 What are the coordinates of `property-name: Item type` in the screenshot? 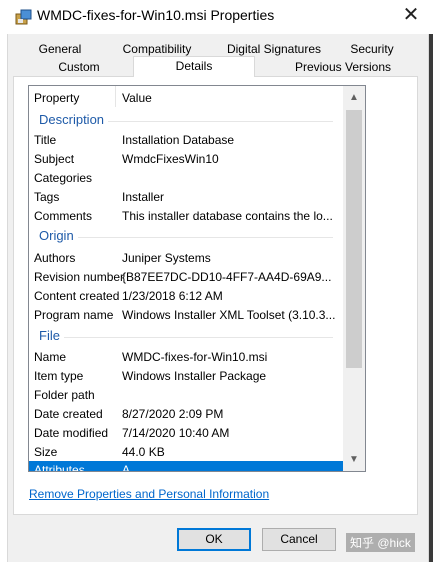 It's located at (59, 376).